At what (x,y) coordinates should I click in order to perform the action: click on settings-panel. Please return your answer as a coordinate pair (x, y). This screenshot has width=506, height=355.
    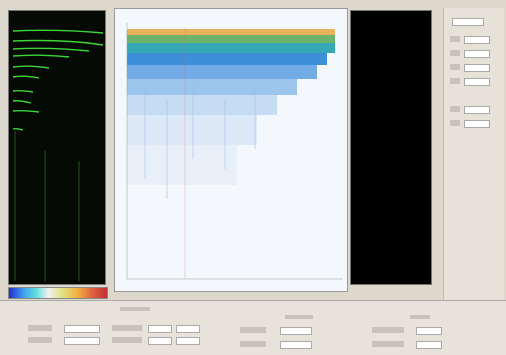
    Looking at the image, I should click on (473, 154).